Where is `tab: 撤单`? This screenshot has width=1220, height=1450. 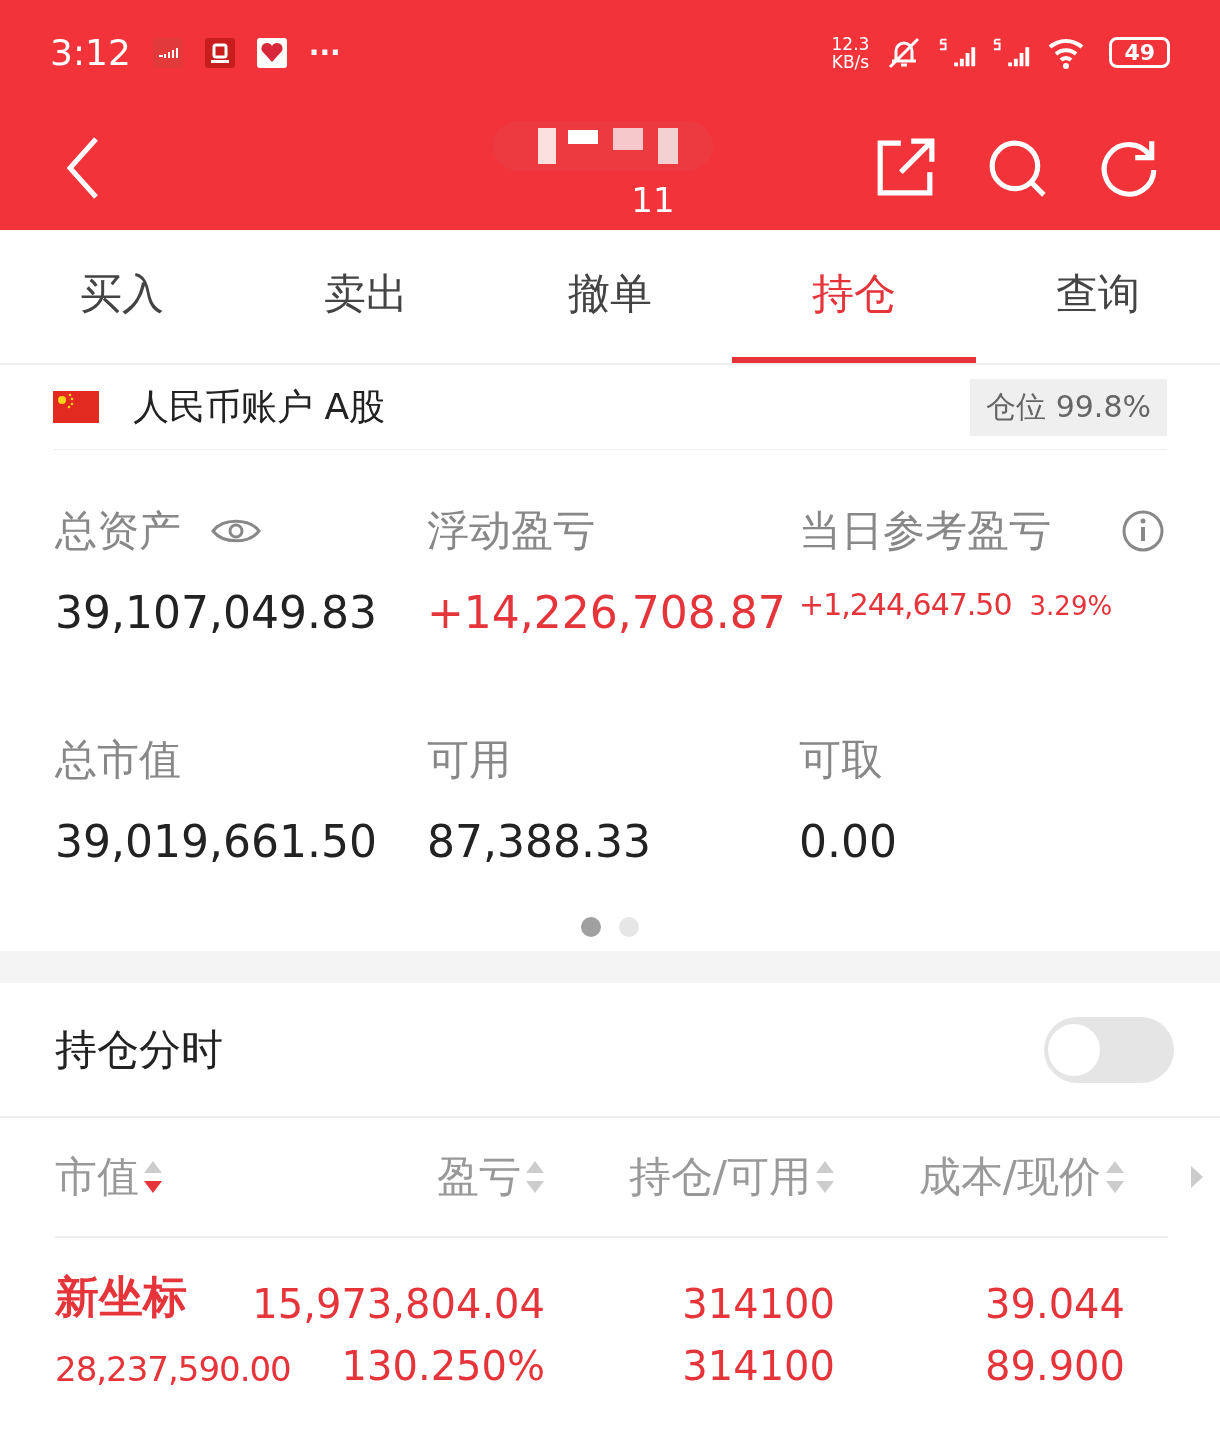
tab: 撤单 is located at coordinates (610, 296).